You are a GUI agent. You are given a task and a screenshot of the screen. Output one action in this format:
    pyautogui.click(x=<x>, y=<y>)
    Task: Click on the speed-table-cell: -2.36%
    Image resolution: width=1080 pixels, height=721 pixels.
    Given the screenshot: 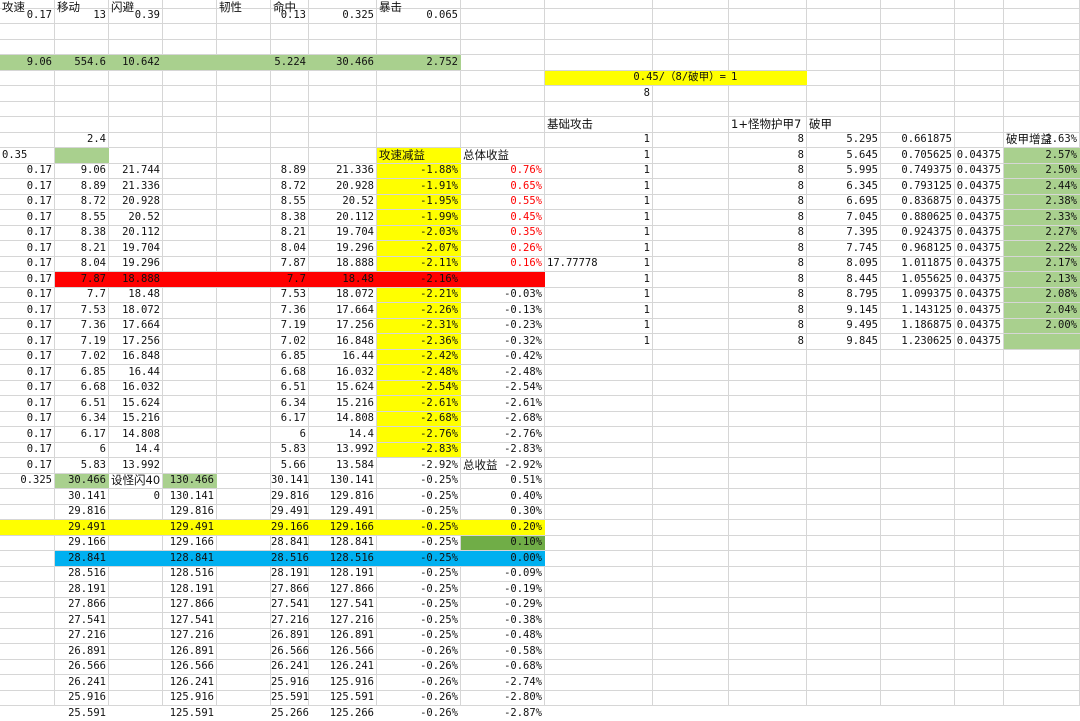 What is the action you would take?
    pyautogui.click(x=419, y=342)
    